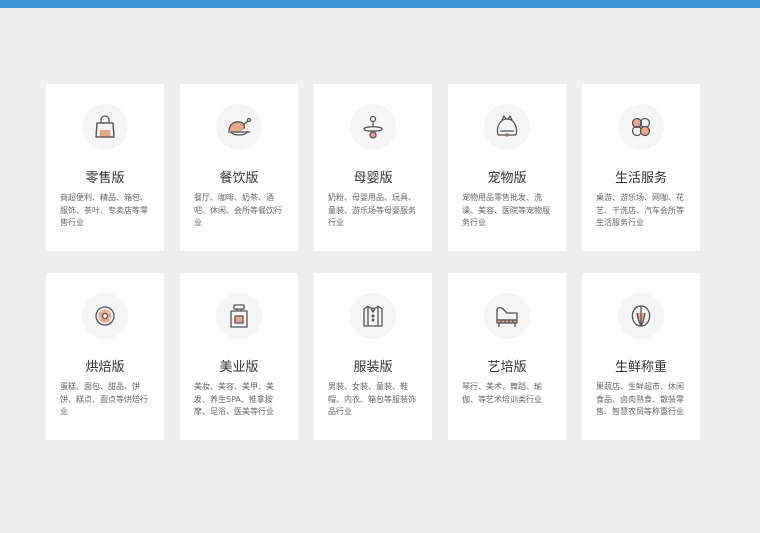 Image resolution: width=760 pixels, height=533 pixels. I want to click on card-title: 生鲜称重, so click(640, 367).